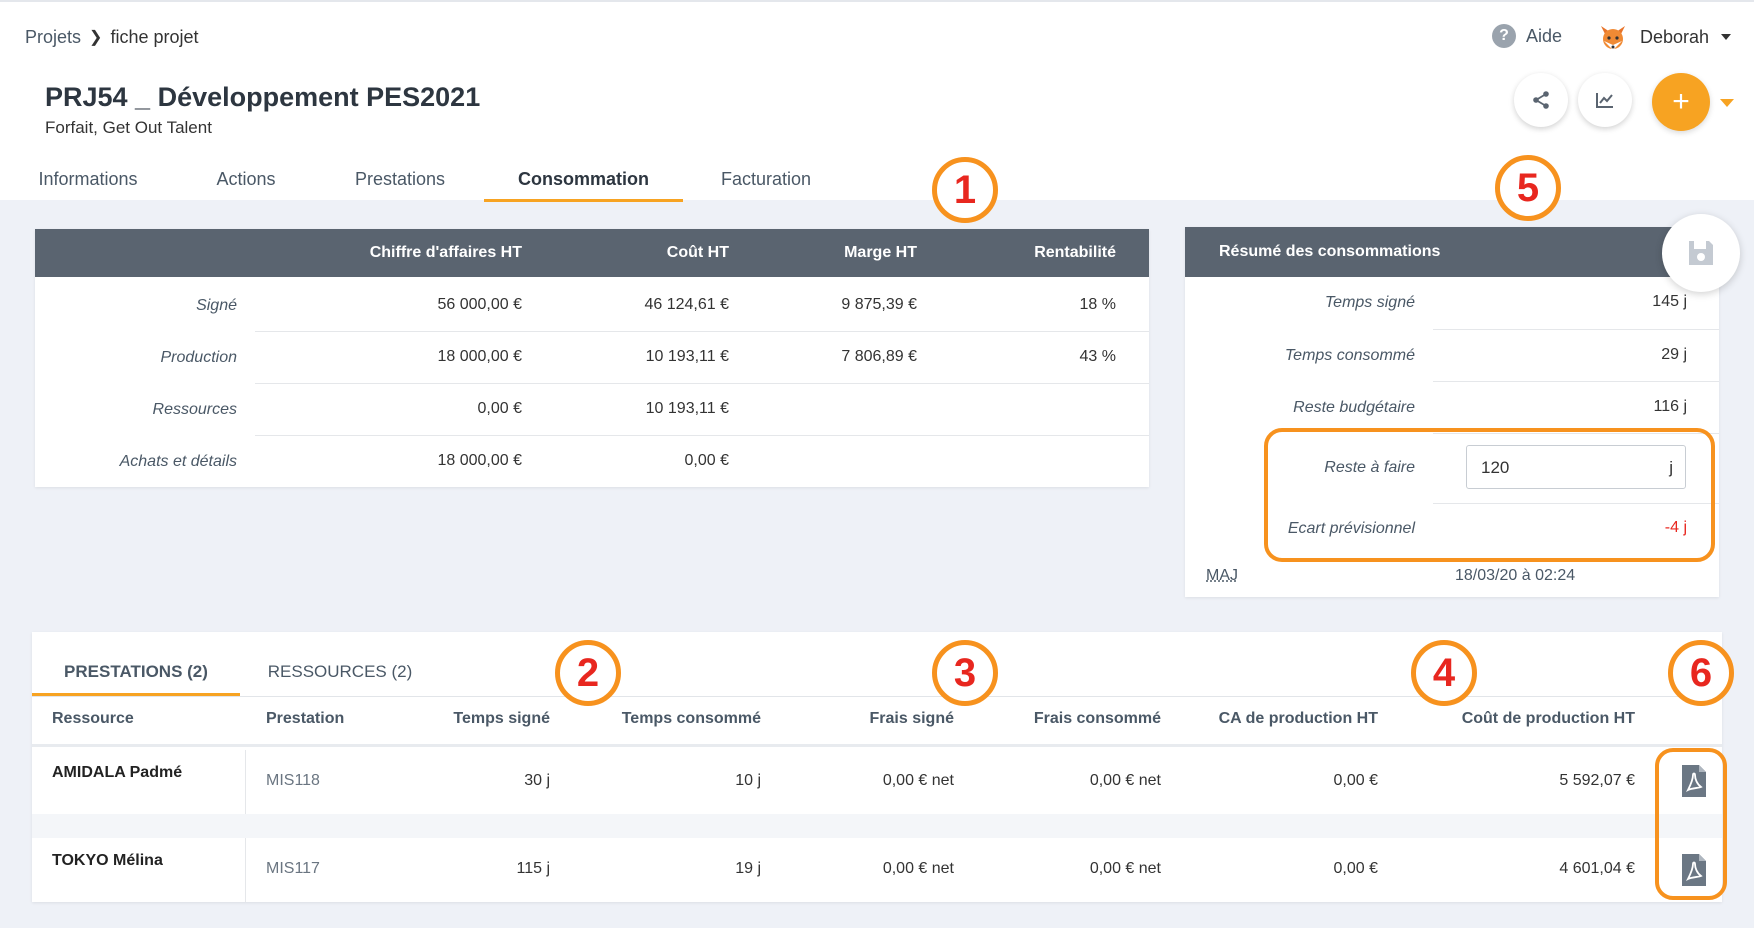 This screenshot has width=1754, height=928. I want to click on breadcrumb: Projets ❯ fiche projet, so click(112, 37).